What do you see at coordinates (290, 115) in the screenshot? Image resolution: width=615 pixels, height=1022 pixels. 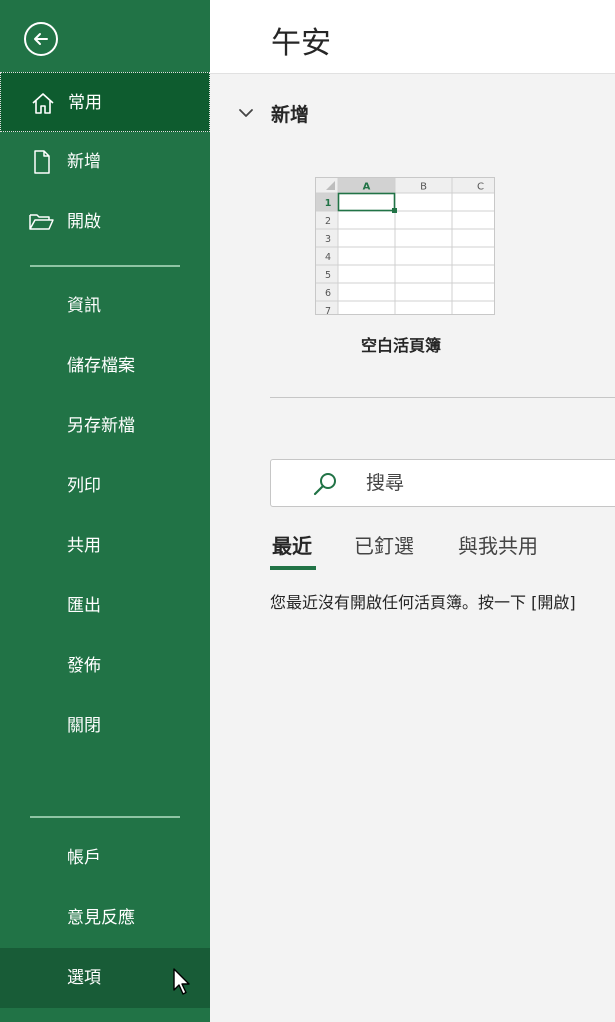 I see `new-section-title: 新增` at bounding box center [290, 115].